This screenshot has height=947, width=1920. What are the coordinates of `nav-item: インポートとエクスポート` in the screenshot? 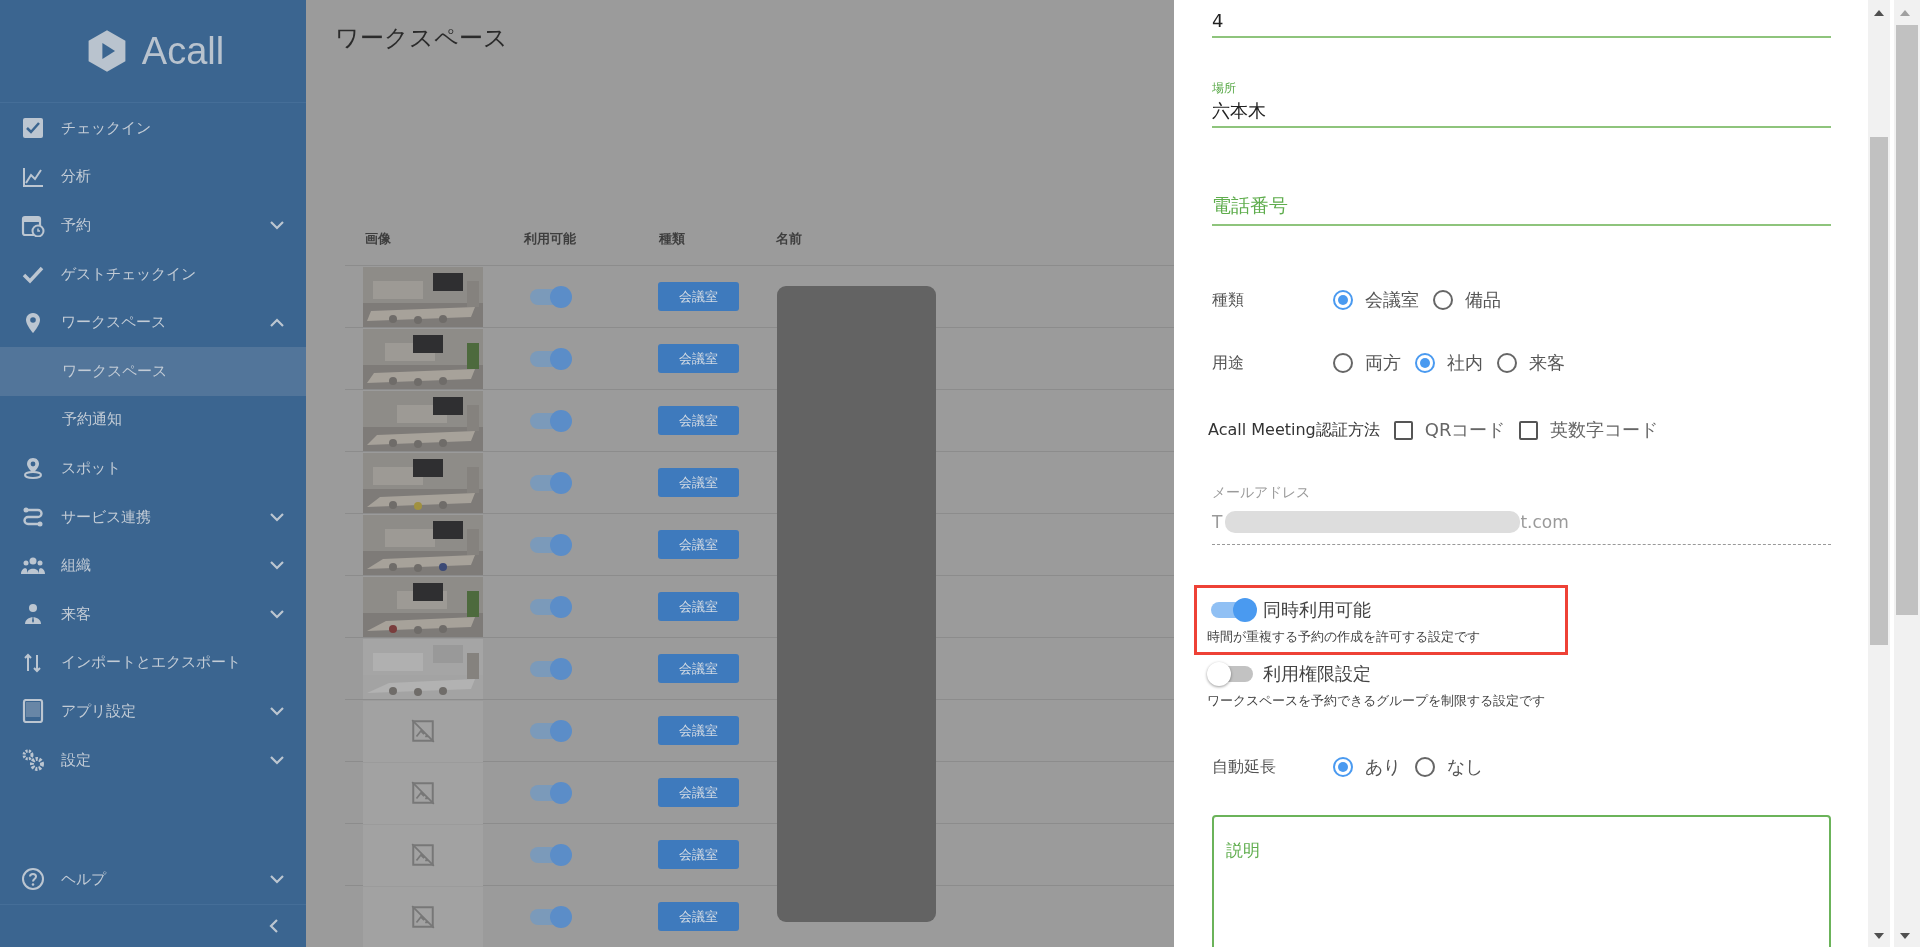 It's located at (153, 663).